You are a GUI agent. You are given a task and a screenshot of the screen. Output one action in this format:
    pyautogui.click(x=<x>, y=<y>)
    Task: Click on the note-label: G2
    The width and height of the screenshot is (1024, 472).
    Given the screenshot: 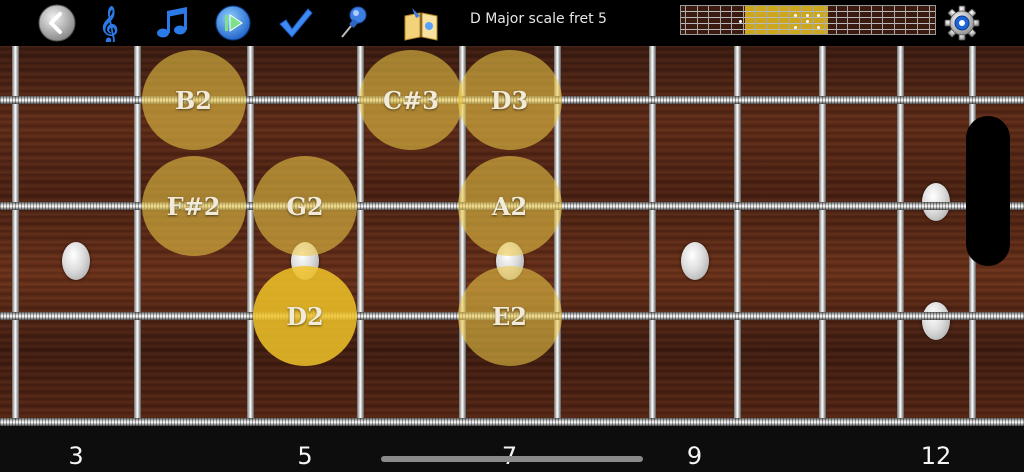 What is the action you would take?
    pyautogui.click(x=305, y=206)
    